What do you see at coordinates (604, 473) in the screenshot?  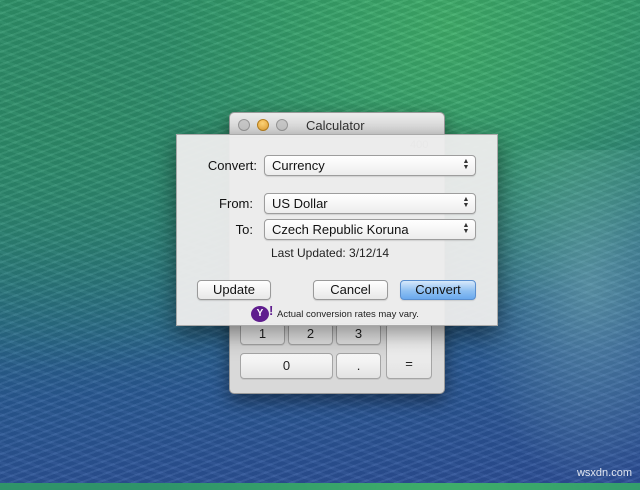 I see `site-watermark: wsxdn.com` at bounding box center [604, 473].